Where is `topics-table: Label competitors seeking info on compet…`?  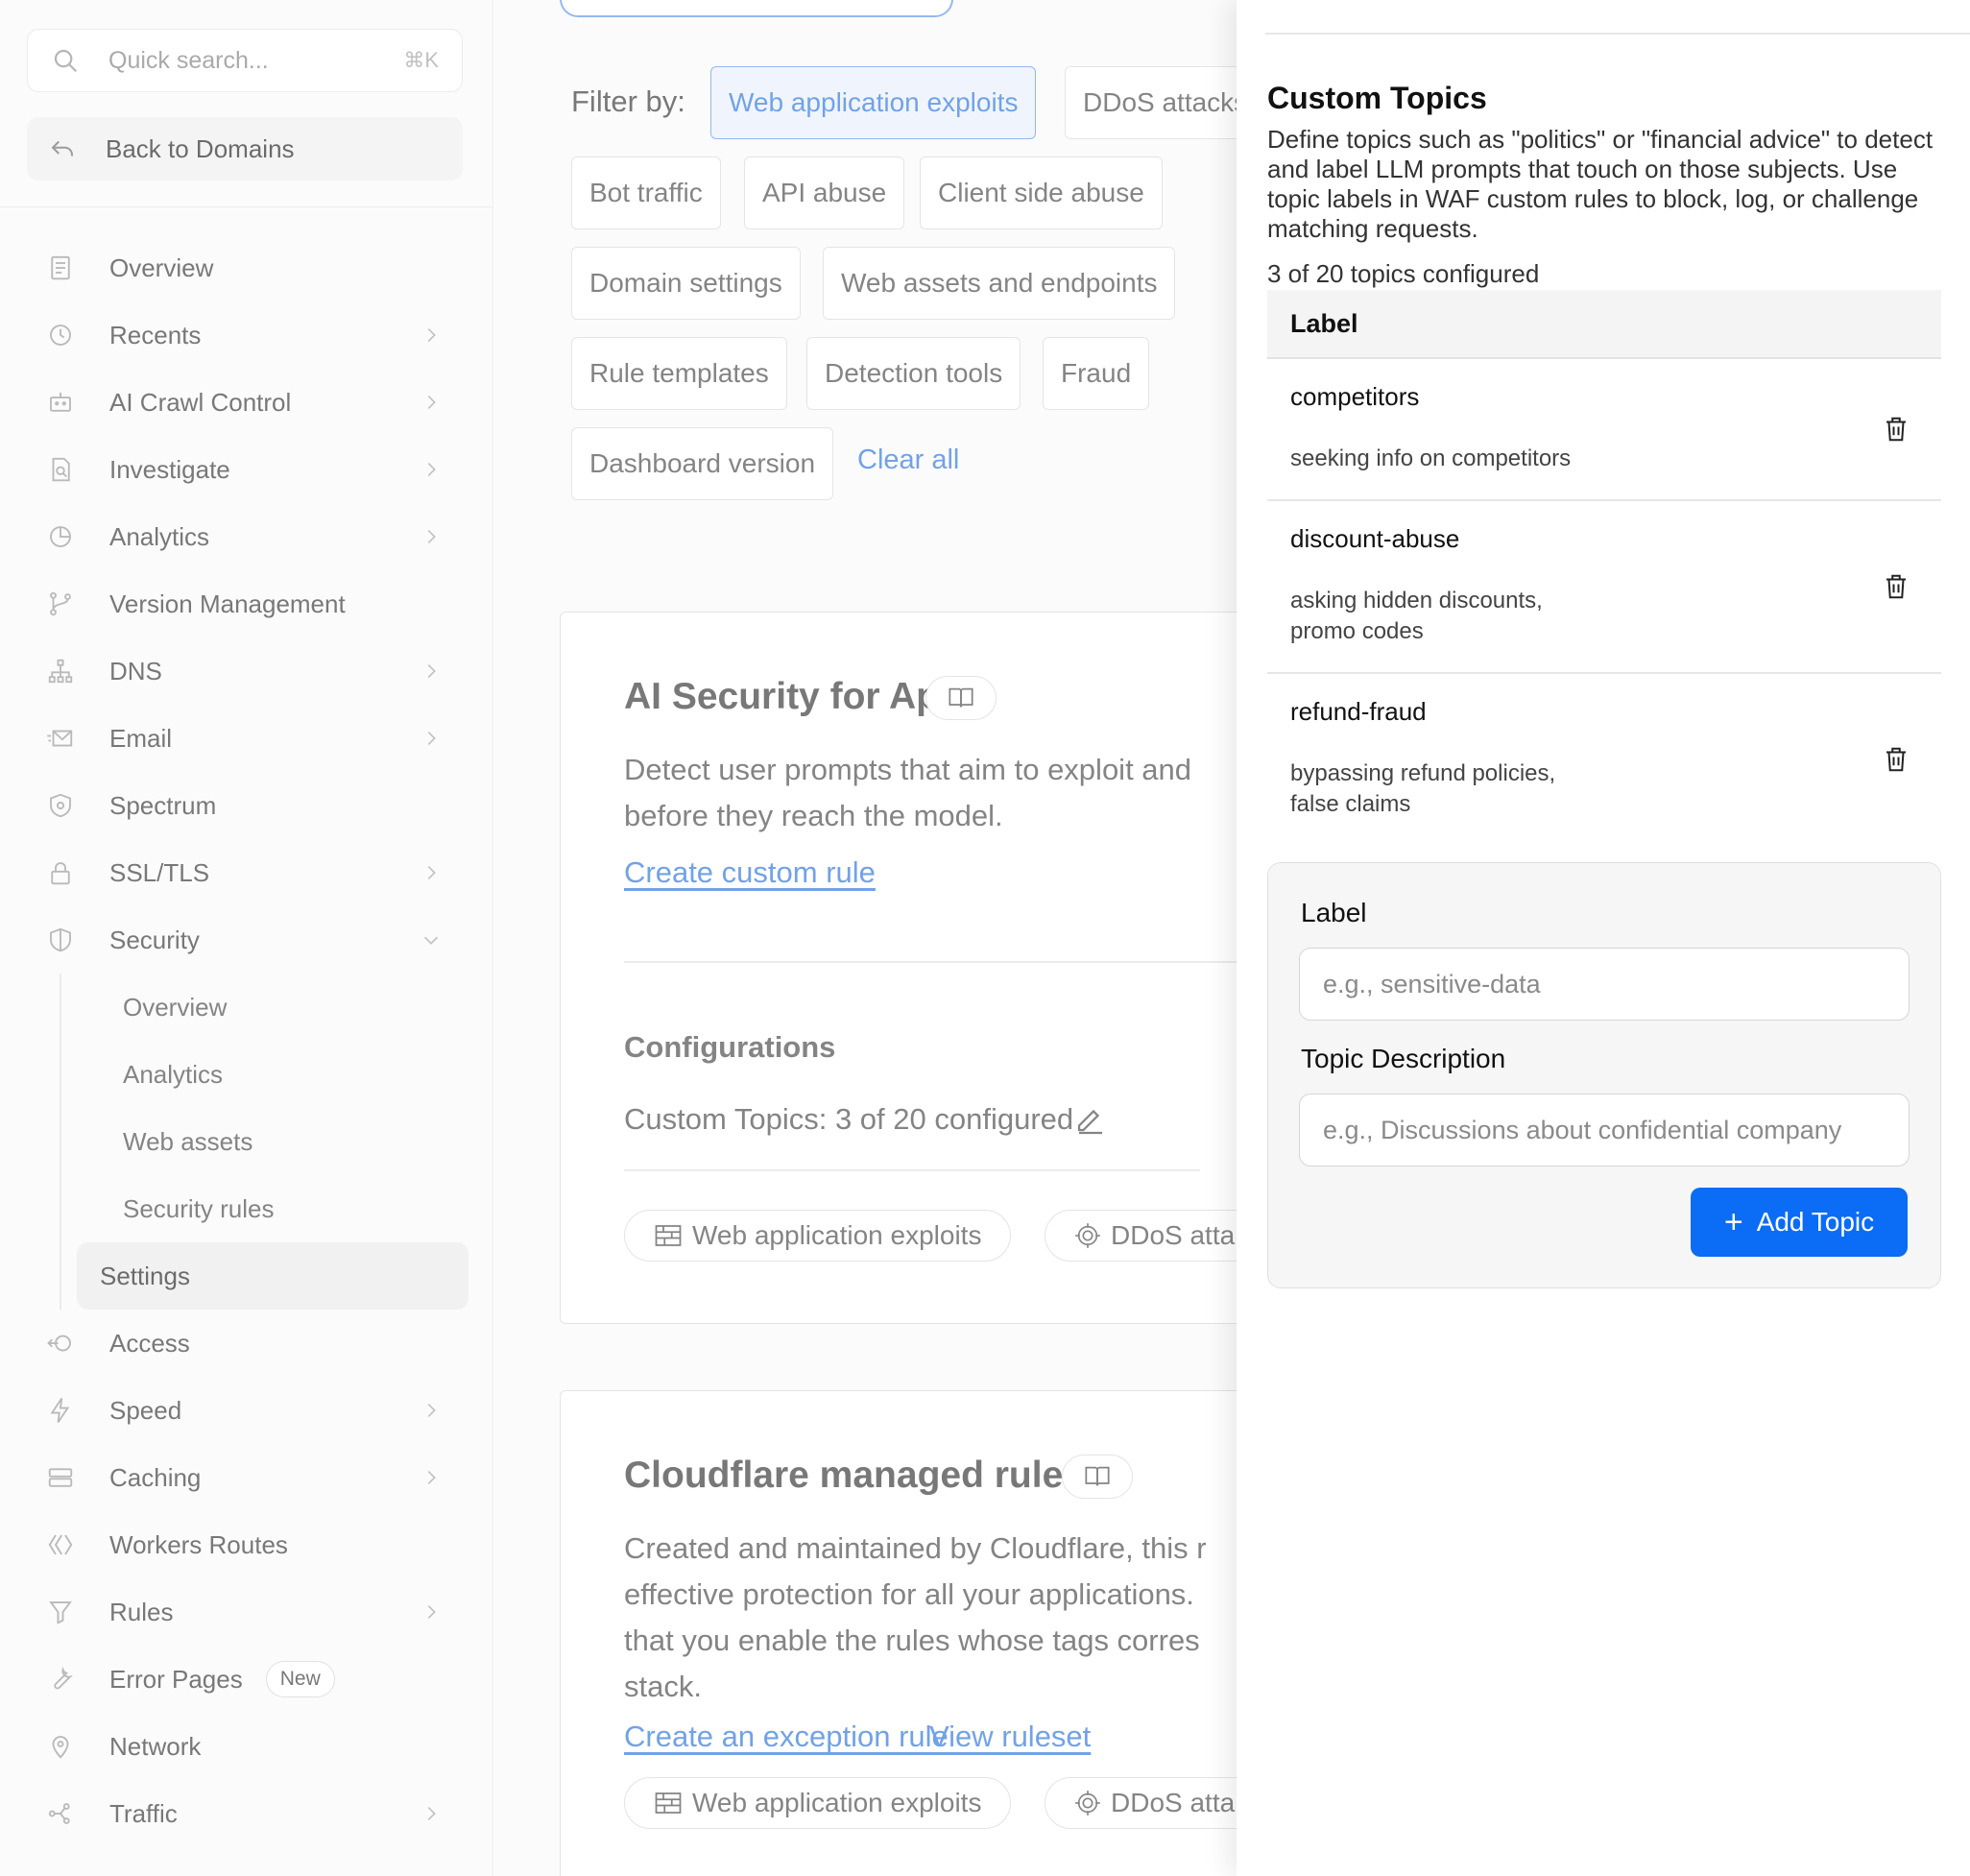 topics-table: Label competitors seeking info on compet… is located at coordinates (1604, 569).